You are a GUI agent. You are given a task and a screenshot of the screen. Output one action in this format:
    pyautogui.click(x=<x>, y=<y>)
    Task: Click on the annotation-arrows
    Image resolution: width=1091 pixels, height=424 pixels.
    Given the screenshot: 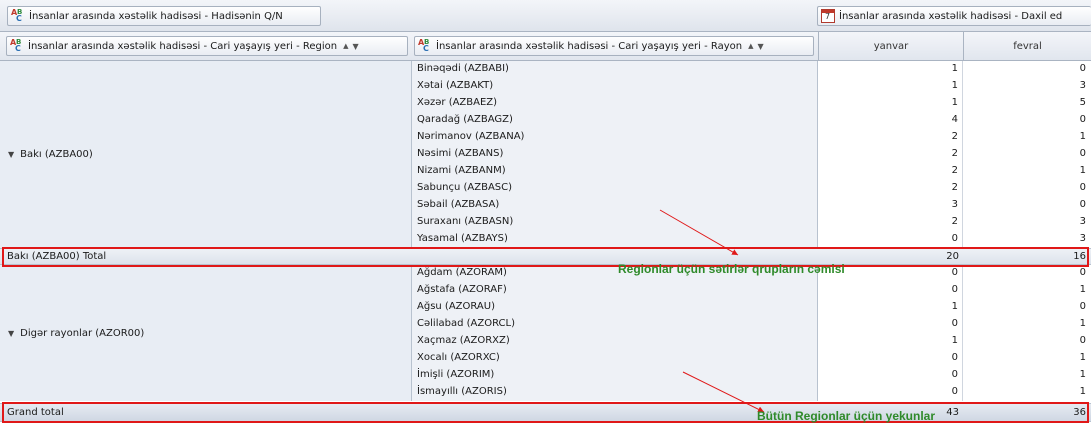 What is the action you would take?
    pyautogui.click(x=712, y=311)
    